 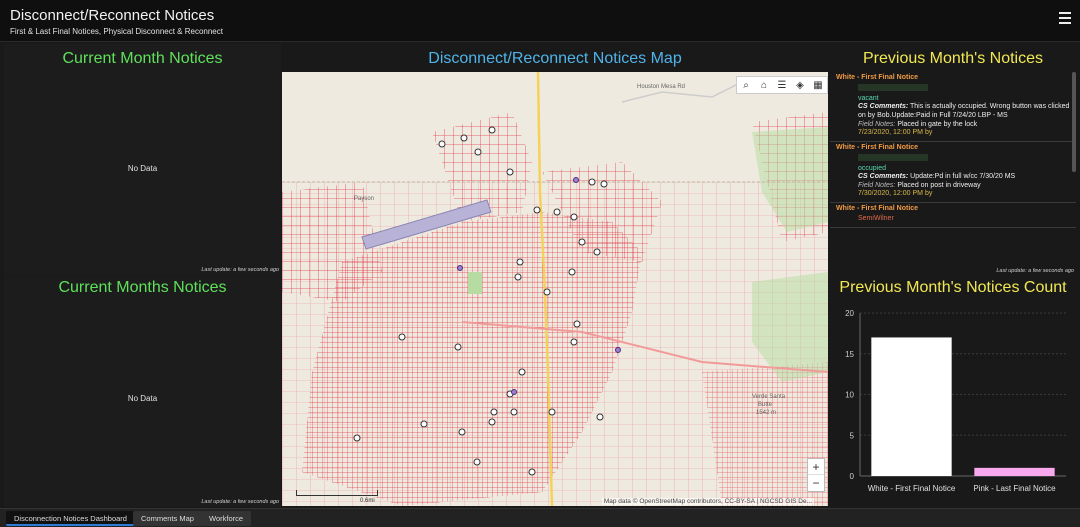 What do you see at coordinates (226, 518) in the screenshot?
I see `tab-workforce: Workforce` at bounding box center [226, 518].